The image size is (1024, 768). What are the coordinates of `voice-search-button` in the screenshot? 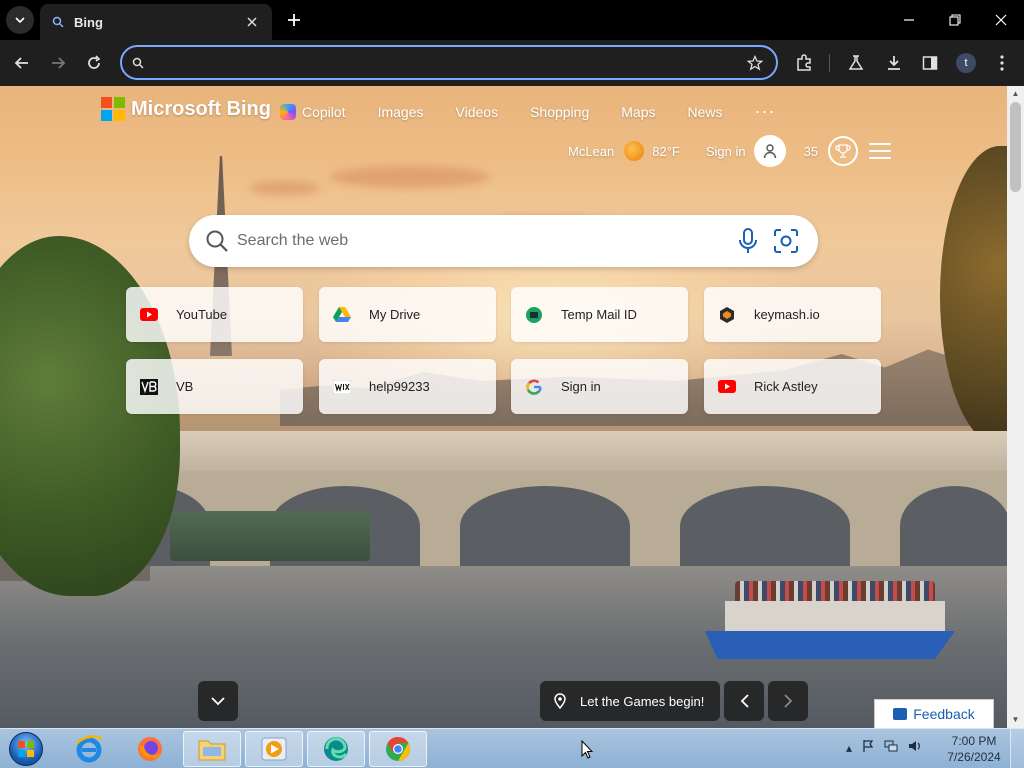 It's located at (748, 241).